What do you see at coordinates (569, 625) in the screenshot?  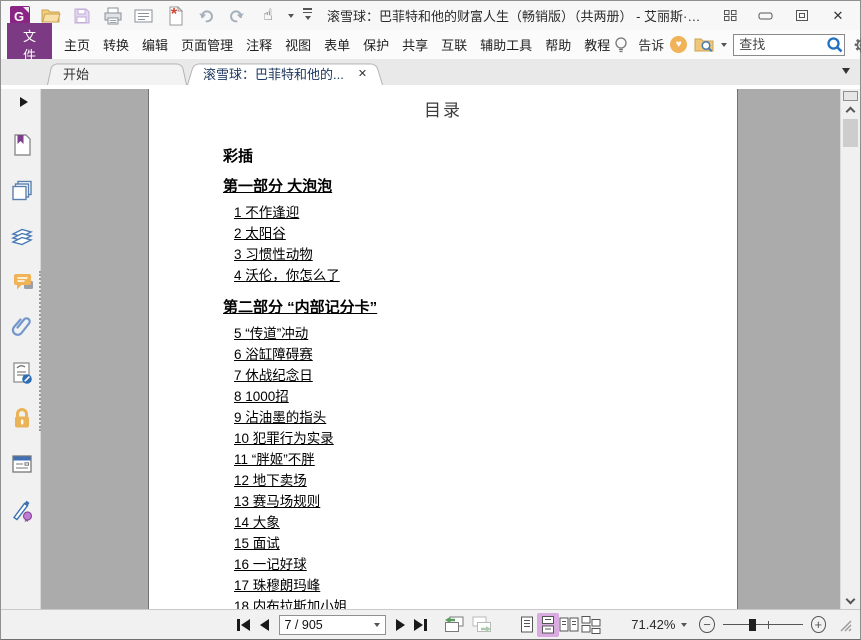 I see `facing-view-icon` at bounding box center [569, 625].